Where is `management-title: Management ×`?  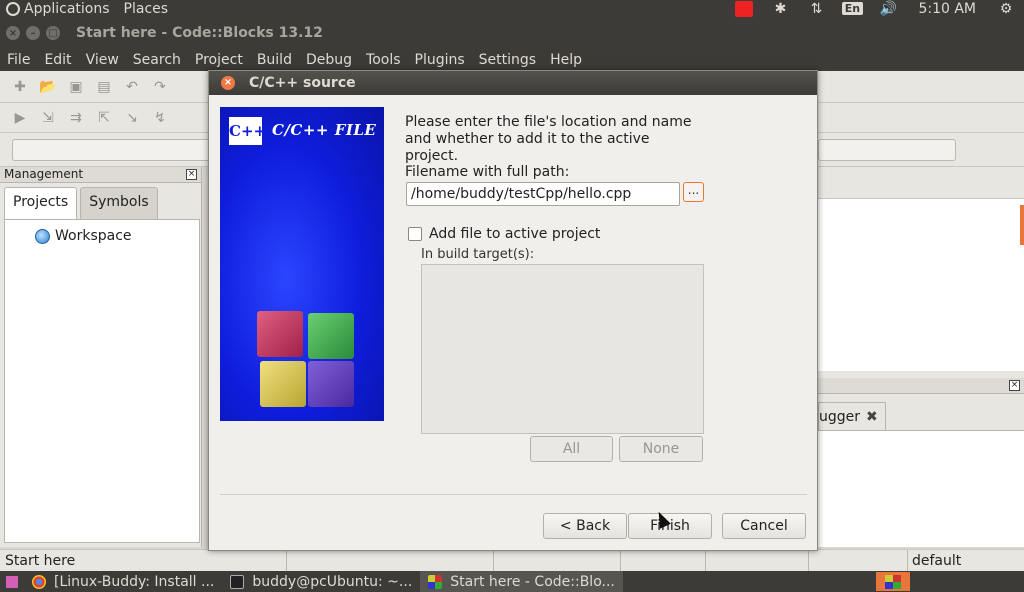
management-title: Management × is located at coordinates (100, 175).